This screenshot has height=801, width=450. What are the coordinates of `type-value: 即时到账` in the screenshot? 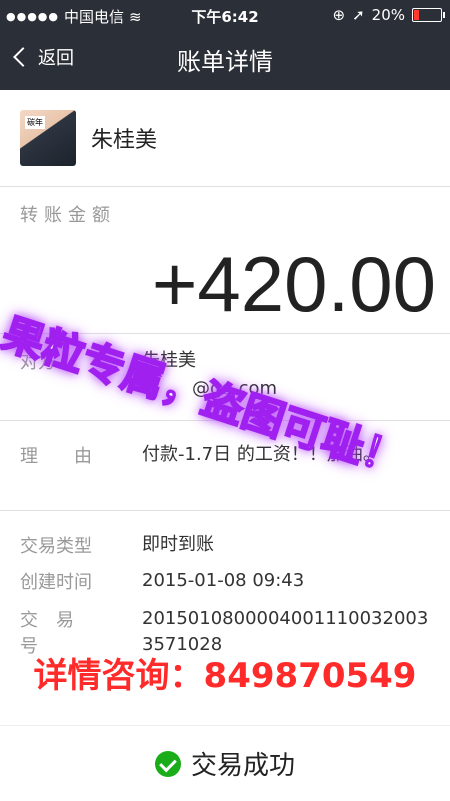 It's located at (178, 544).